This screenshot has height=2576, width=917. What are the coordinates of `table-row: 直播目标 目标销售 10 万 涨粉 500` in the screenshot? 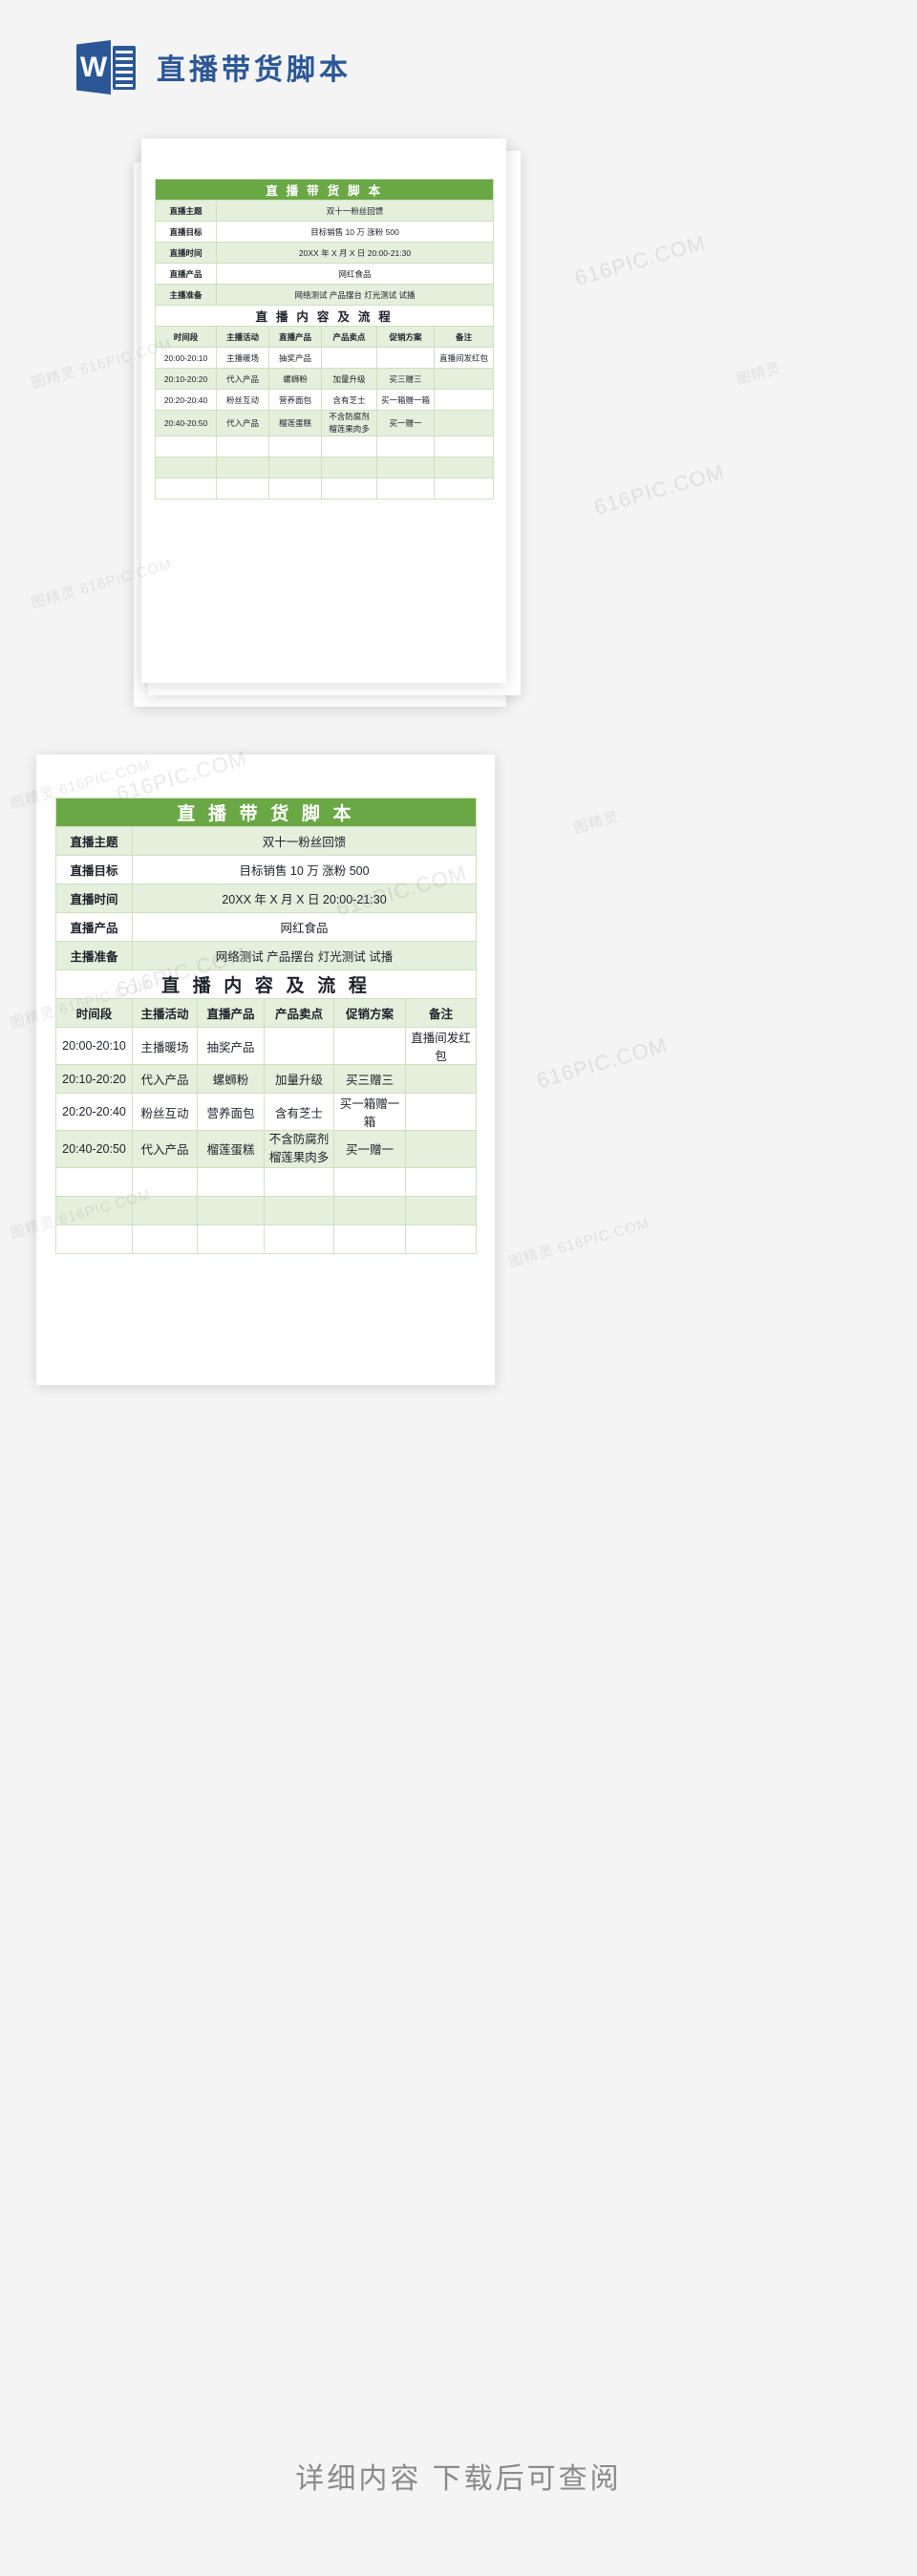 It's located at (325, 232).